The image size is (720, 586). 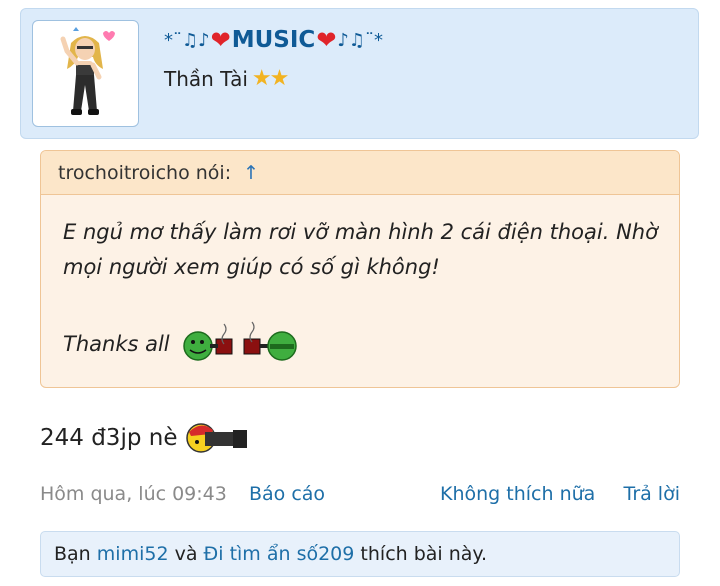 I want to click on author-name: *¨♫♪ ❤ MUSIC ❤ ♪♫¨*, so click(x=273, y=40).